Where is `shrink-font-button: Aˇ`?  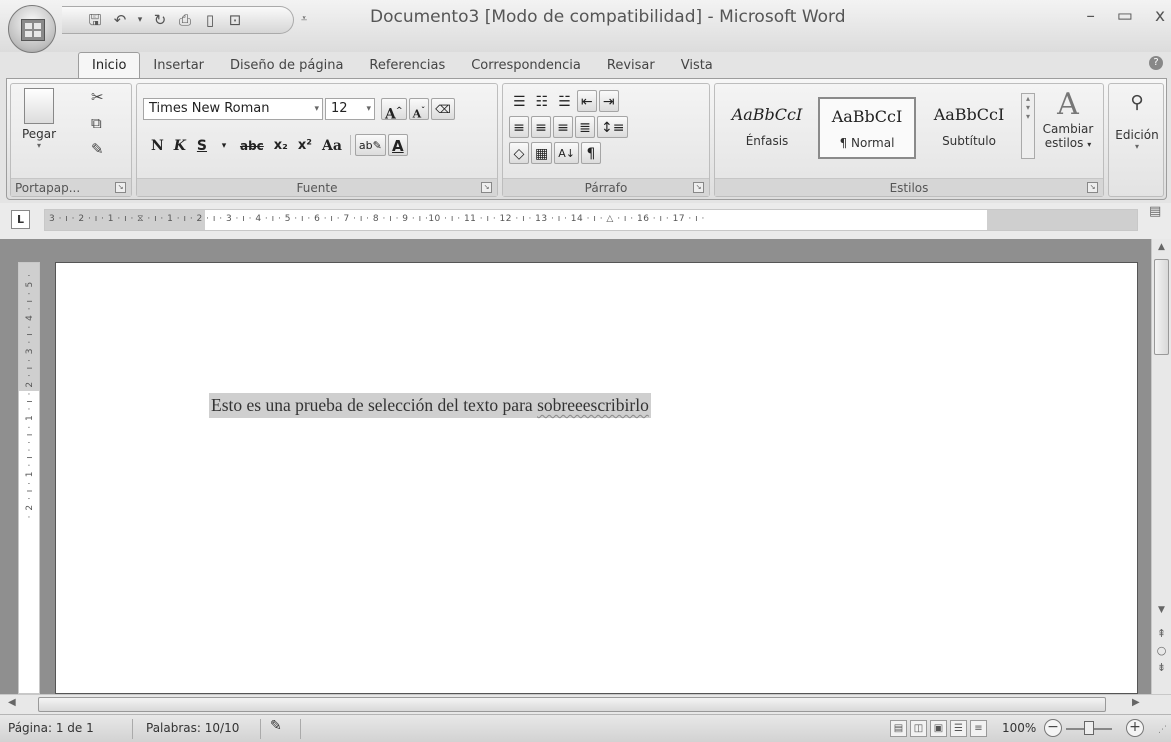 shrink-font-button: Aˇ is located at coordinates (419, 109).